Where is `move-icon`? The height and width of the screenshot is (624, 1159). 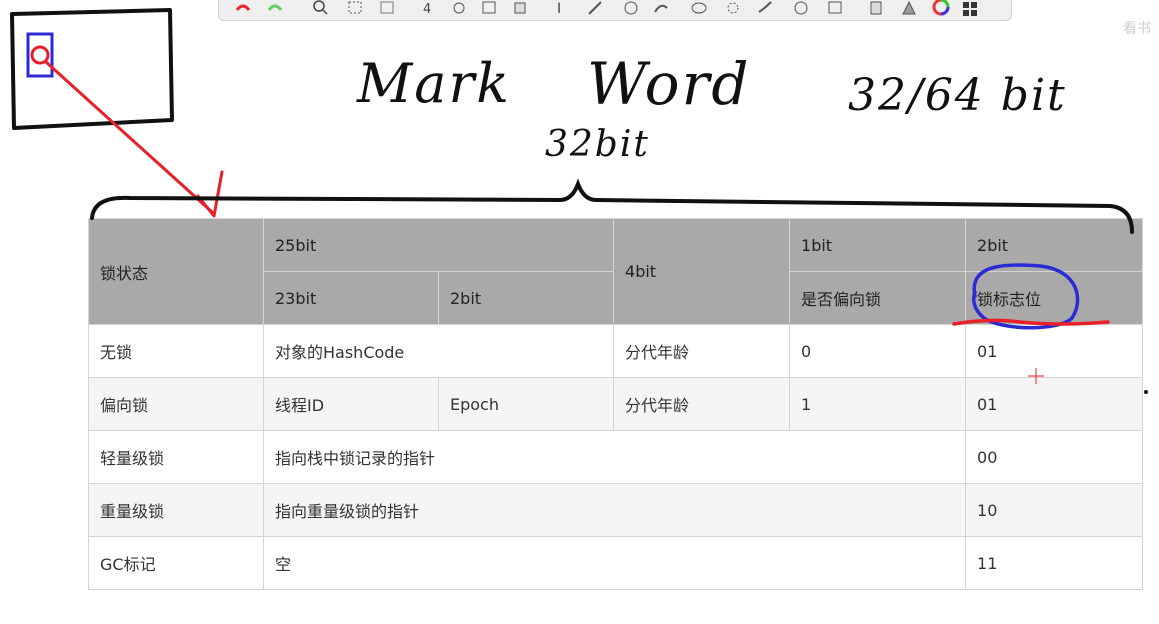
move-icon is located at coordinates (459, 8).